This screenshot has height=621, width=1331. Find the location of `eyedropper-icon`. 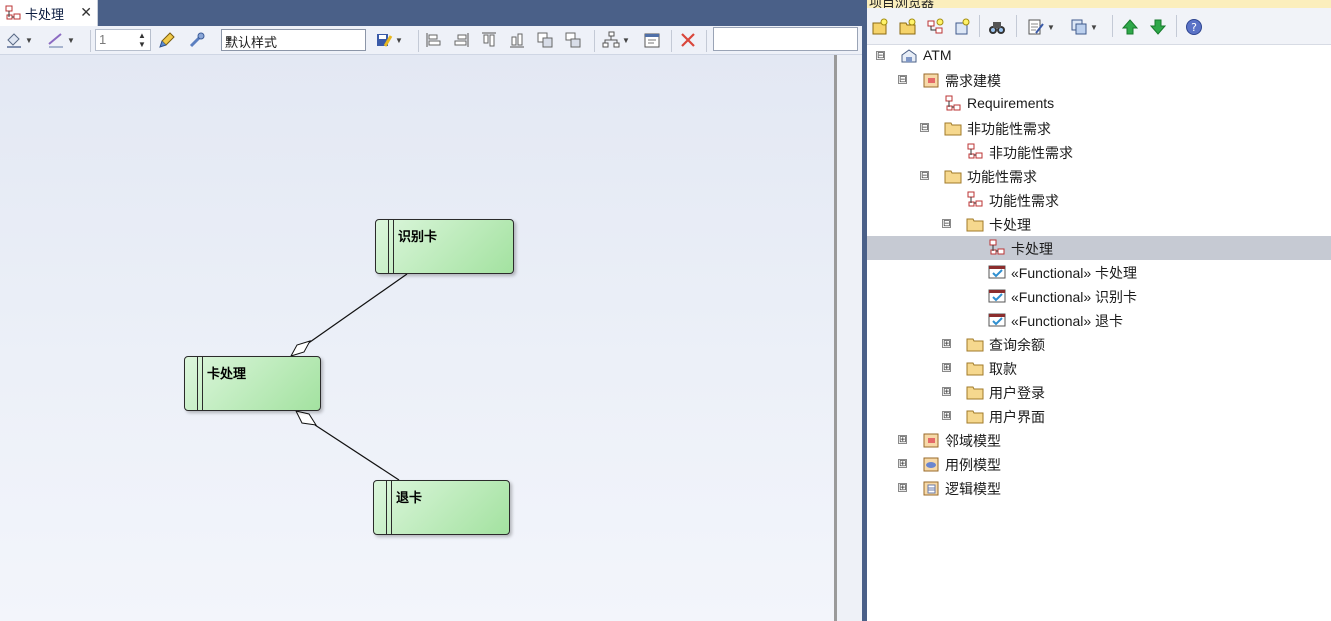

eyedropper-icon is located at coordinates (197, 40).